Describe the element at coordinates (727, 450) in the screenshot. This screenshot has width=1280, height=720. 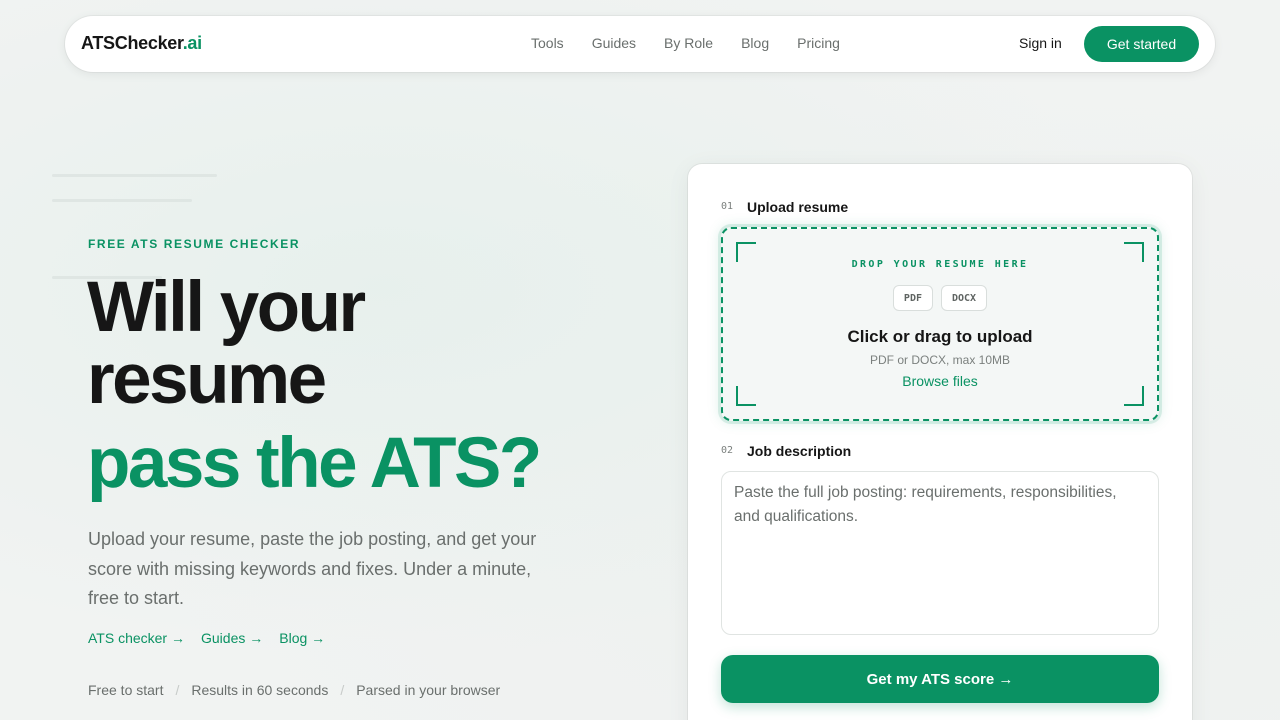
I see `step-number-job: 02` at that location.